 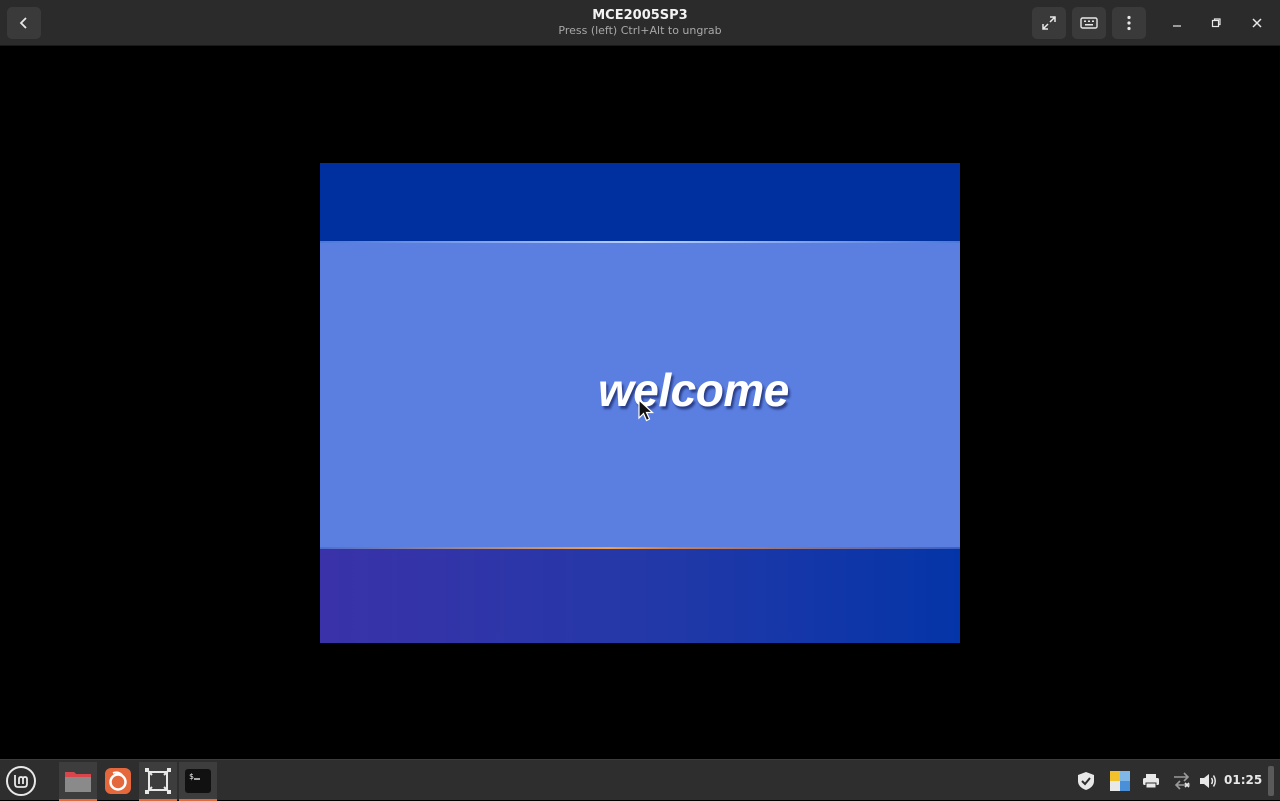 I want to click on mint-menu-button, so click(x=21, y=780).